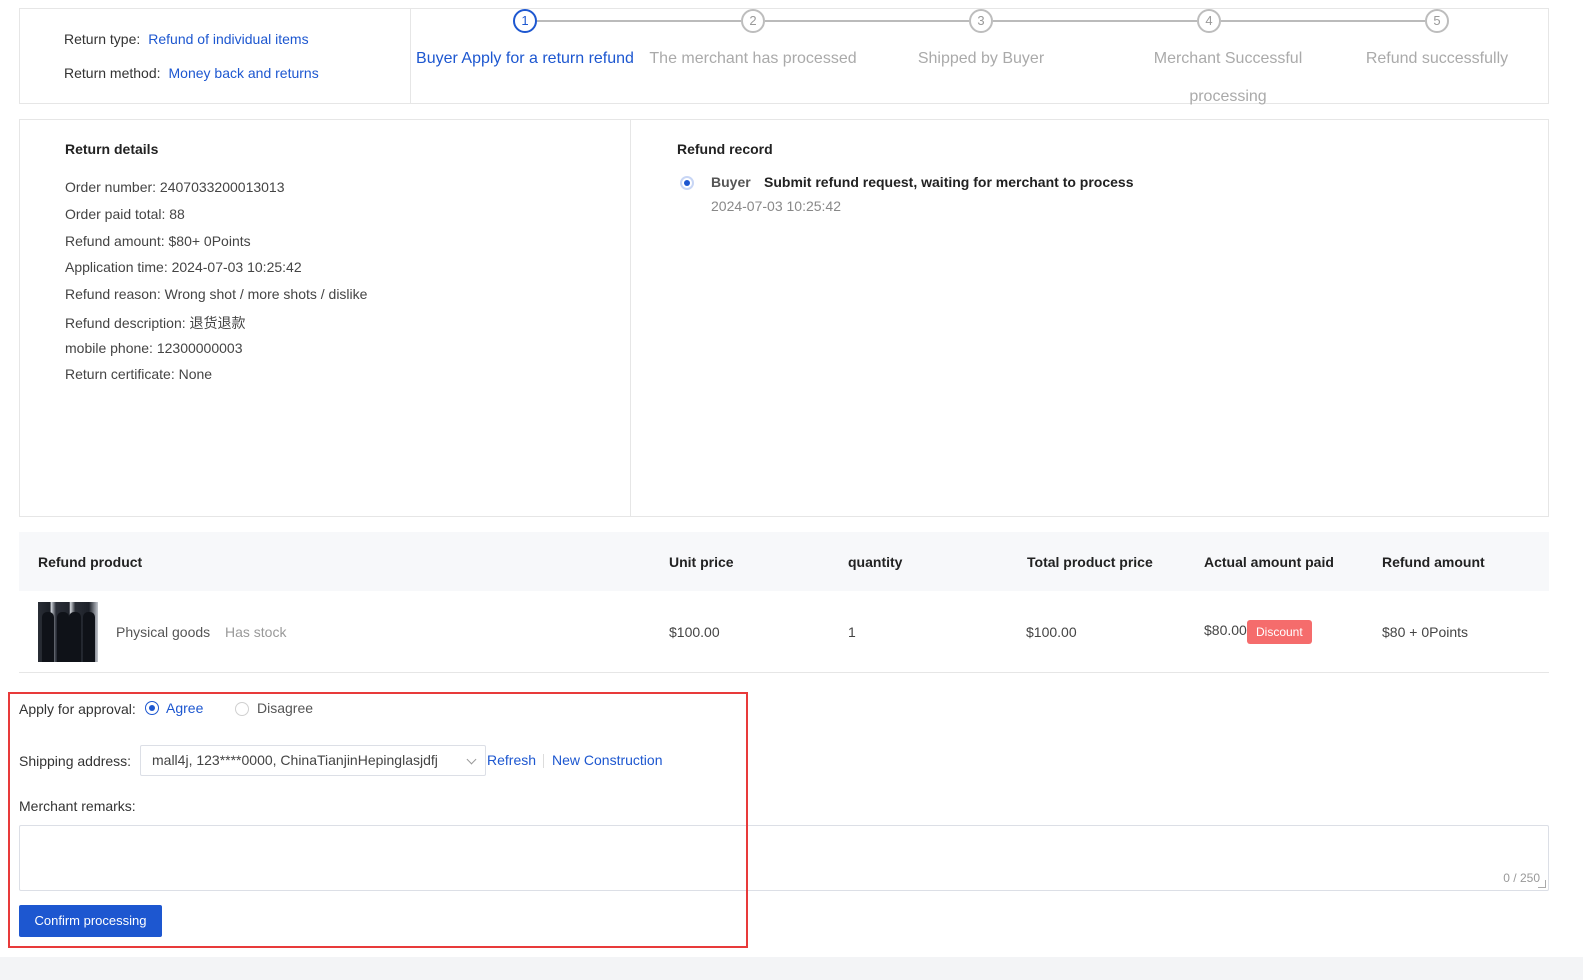  Describe the element at coordinates (525, 58) in the screenshot. I see `step-1-label: Buyer Apply for a return refund` at that location.